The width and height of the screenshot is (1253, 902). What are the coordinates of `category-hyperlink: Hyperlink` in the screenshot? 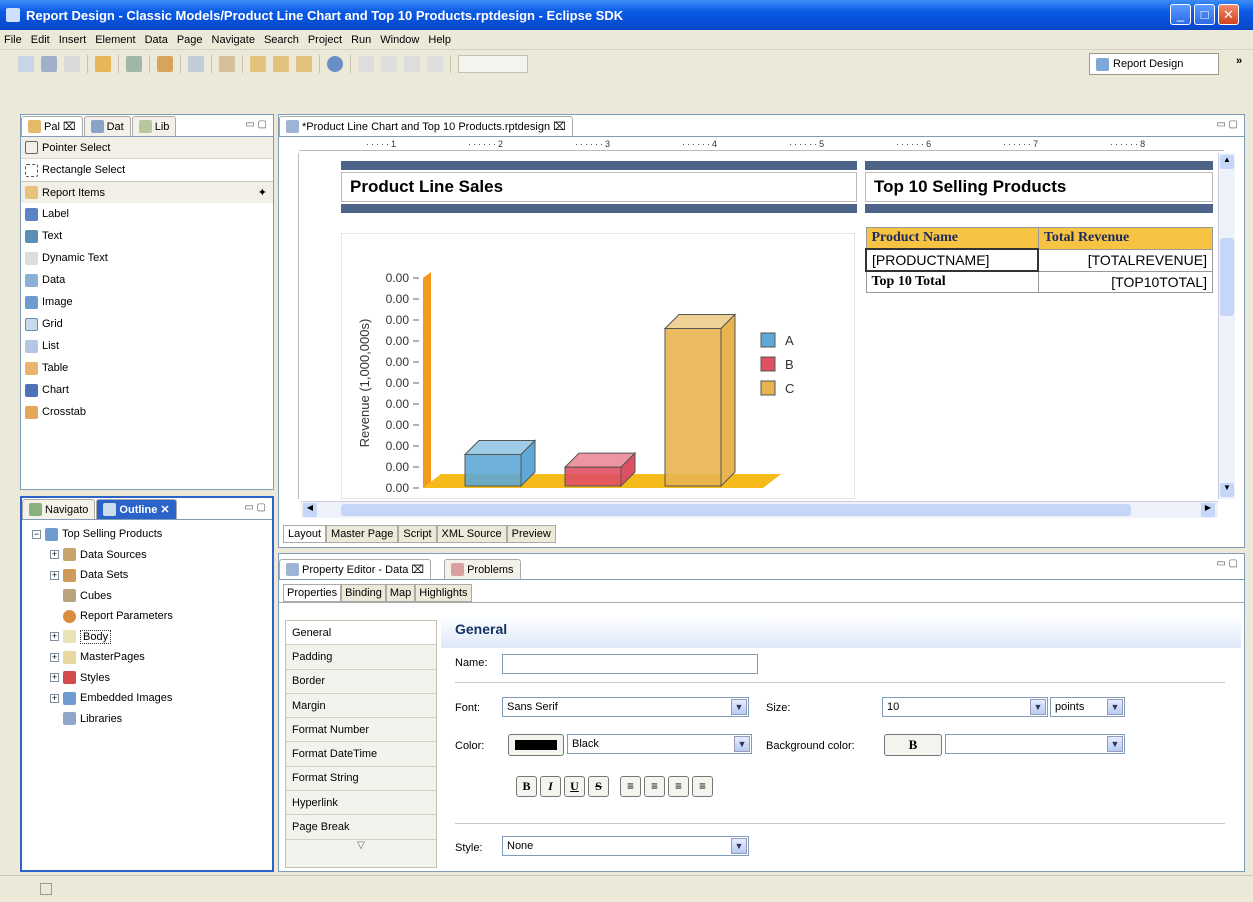 It's located at (361, 803).